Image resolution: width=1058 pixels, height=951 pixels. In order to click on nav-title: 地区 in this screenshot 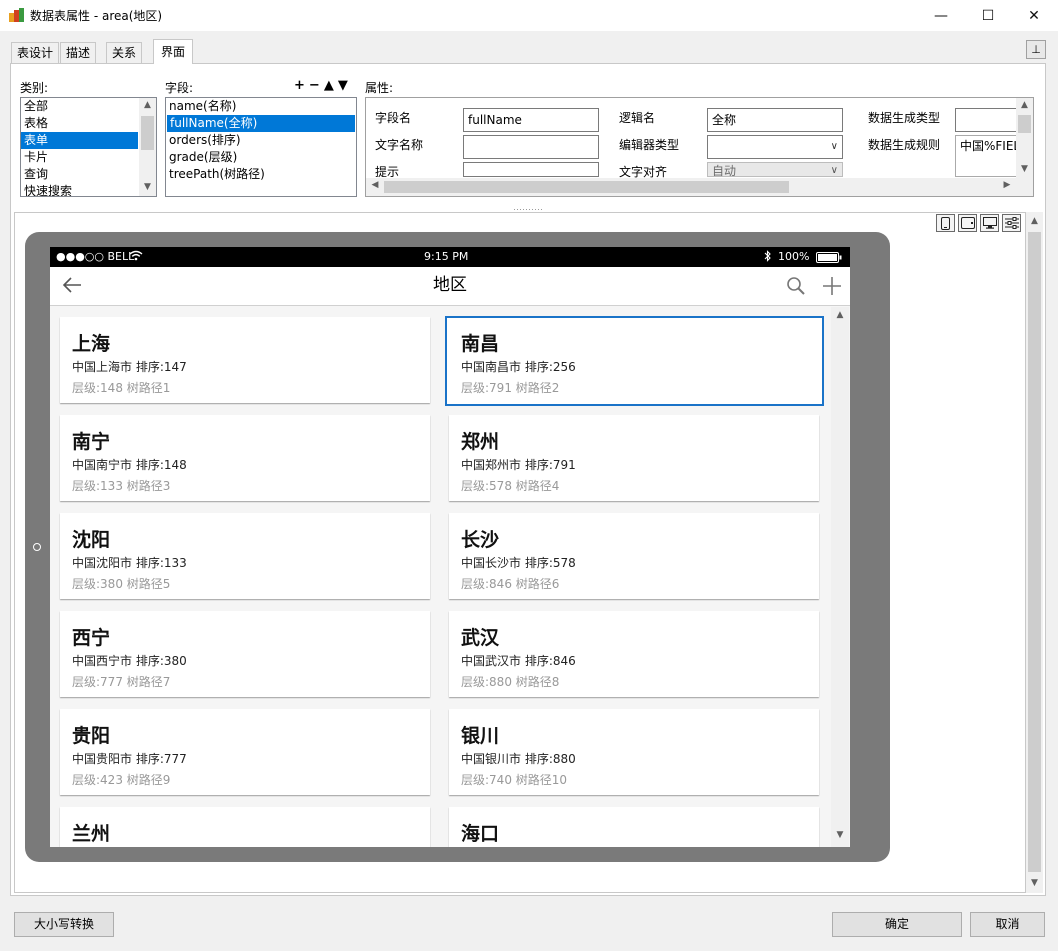, I will do `click(450, 285)`.